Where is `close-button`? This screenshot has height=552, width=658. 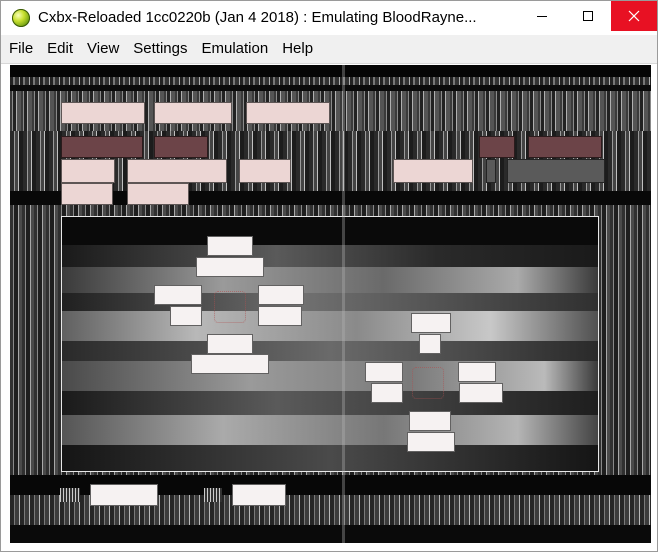 close-button is located at coordinates (634, 16).